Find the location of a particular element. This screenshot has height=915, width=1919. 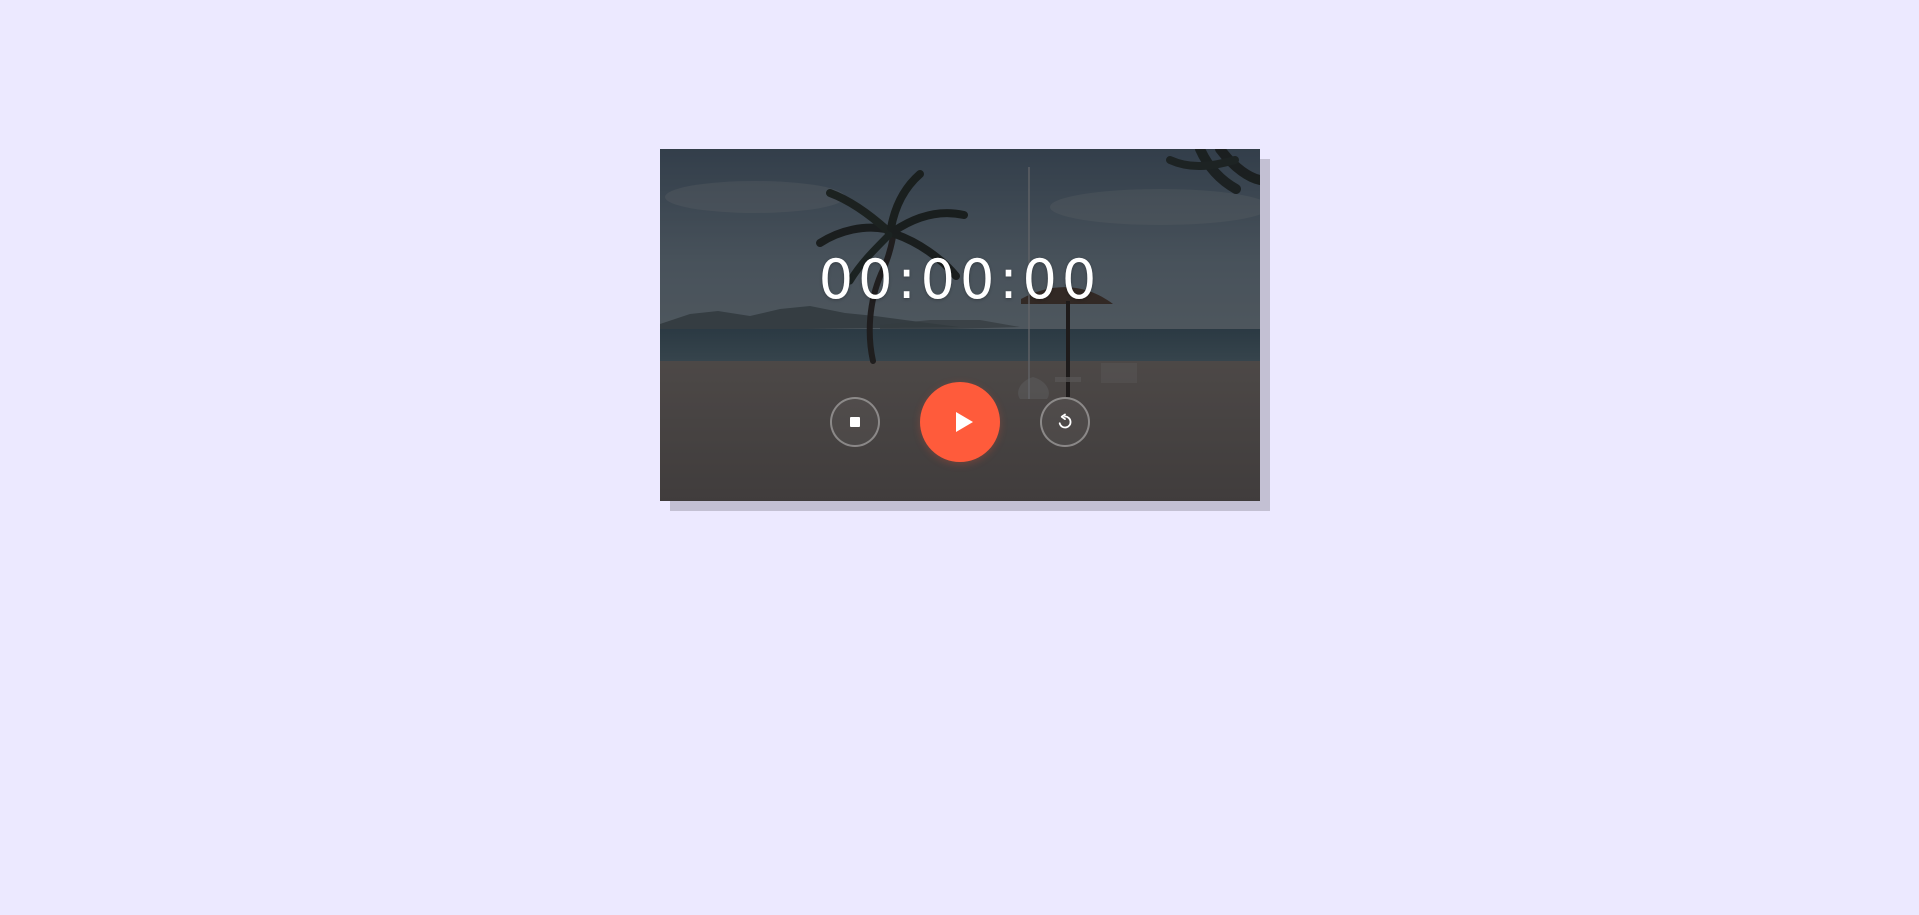

play-button is located at coordinates (960, 422).